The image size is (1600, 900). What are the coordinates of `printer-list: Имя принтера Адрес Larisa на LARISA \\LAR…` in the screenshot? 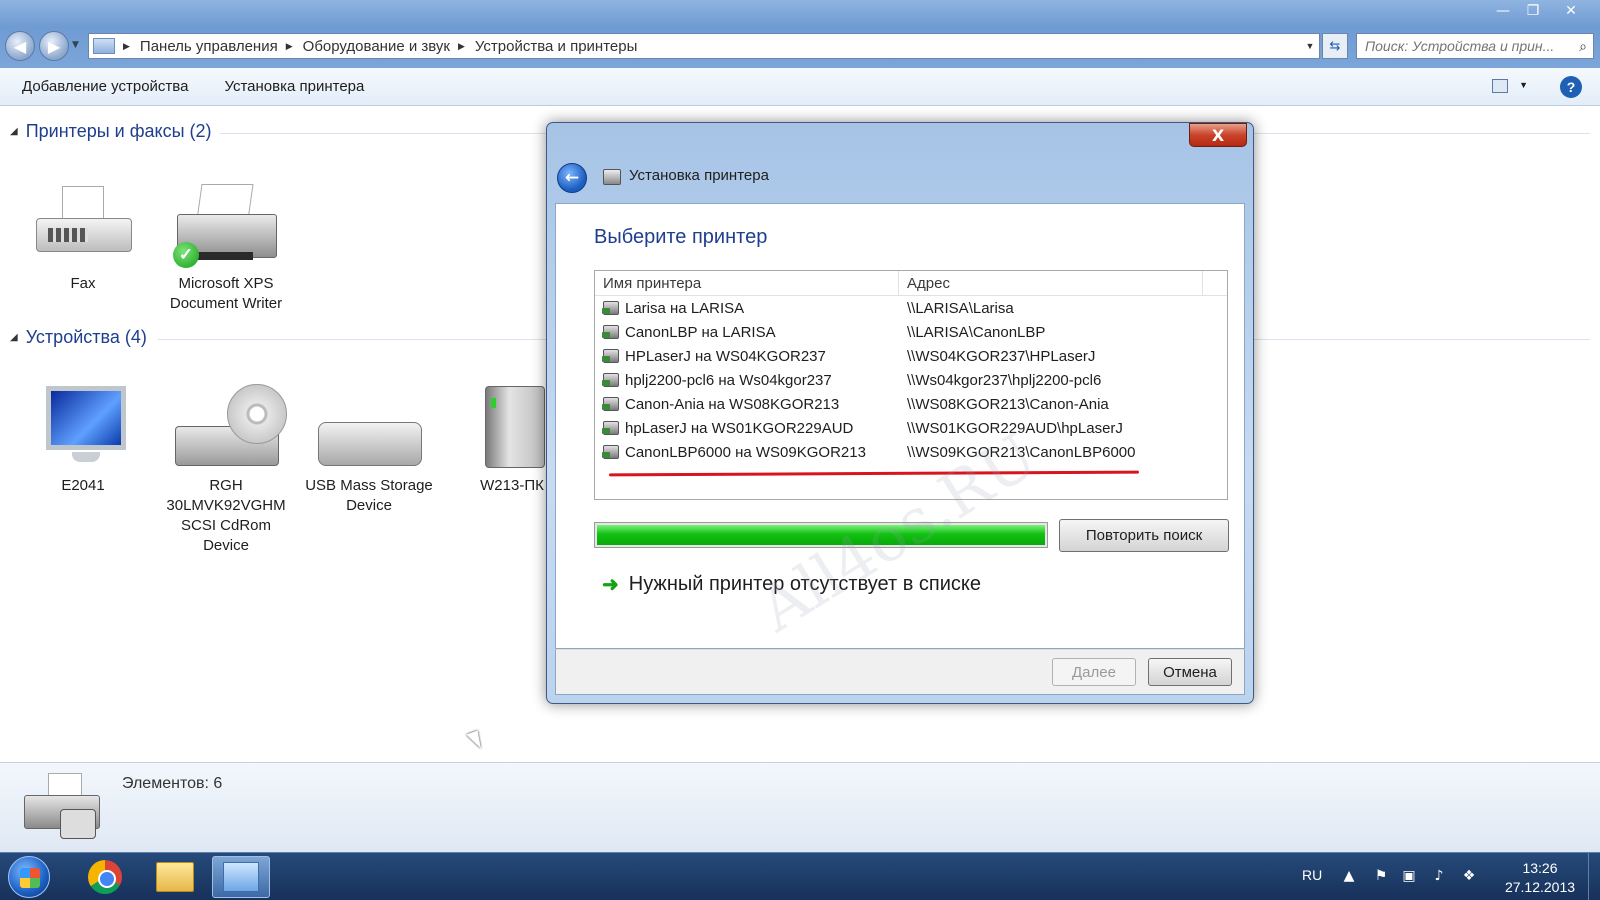 It's located at (911, 385).